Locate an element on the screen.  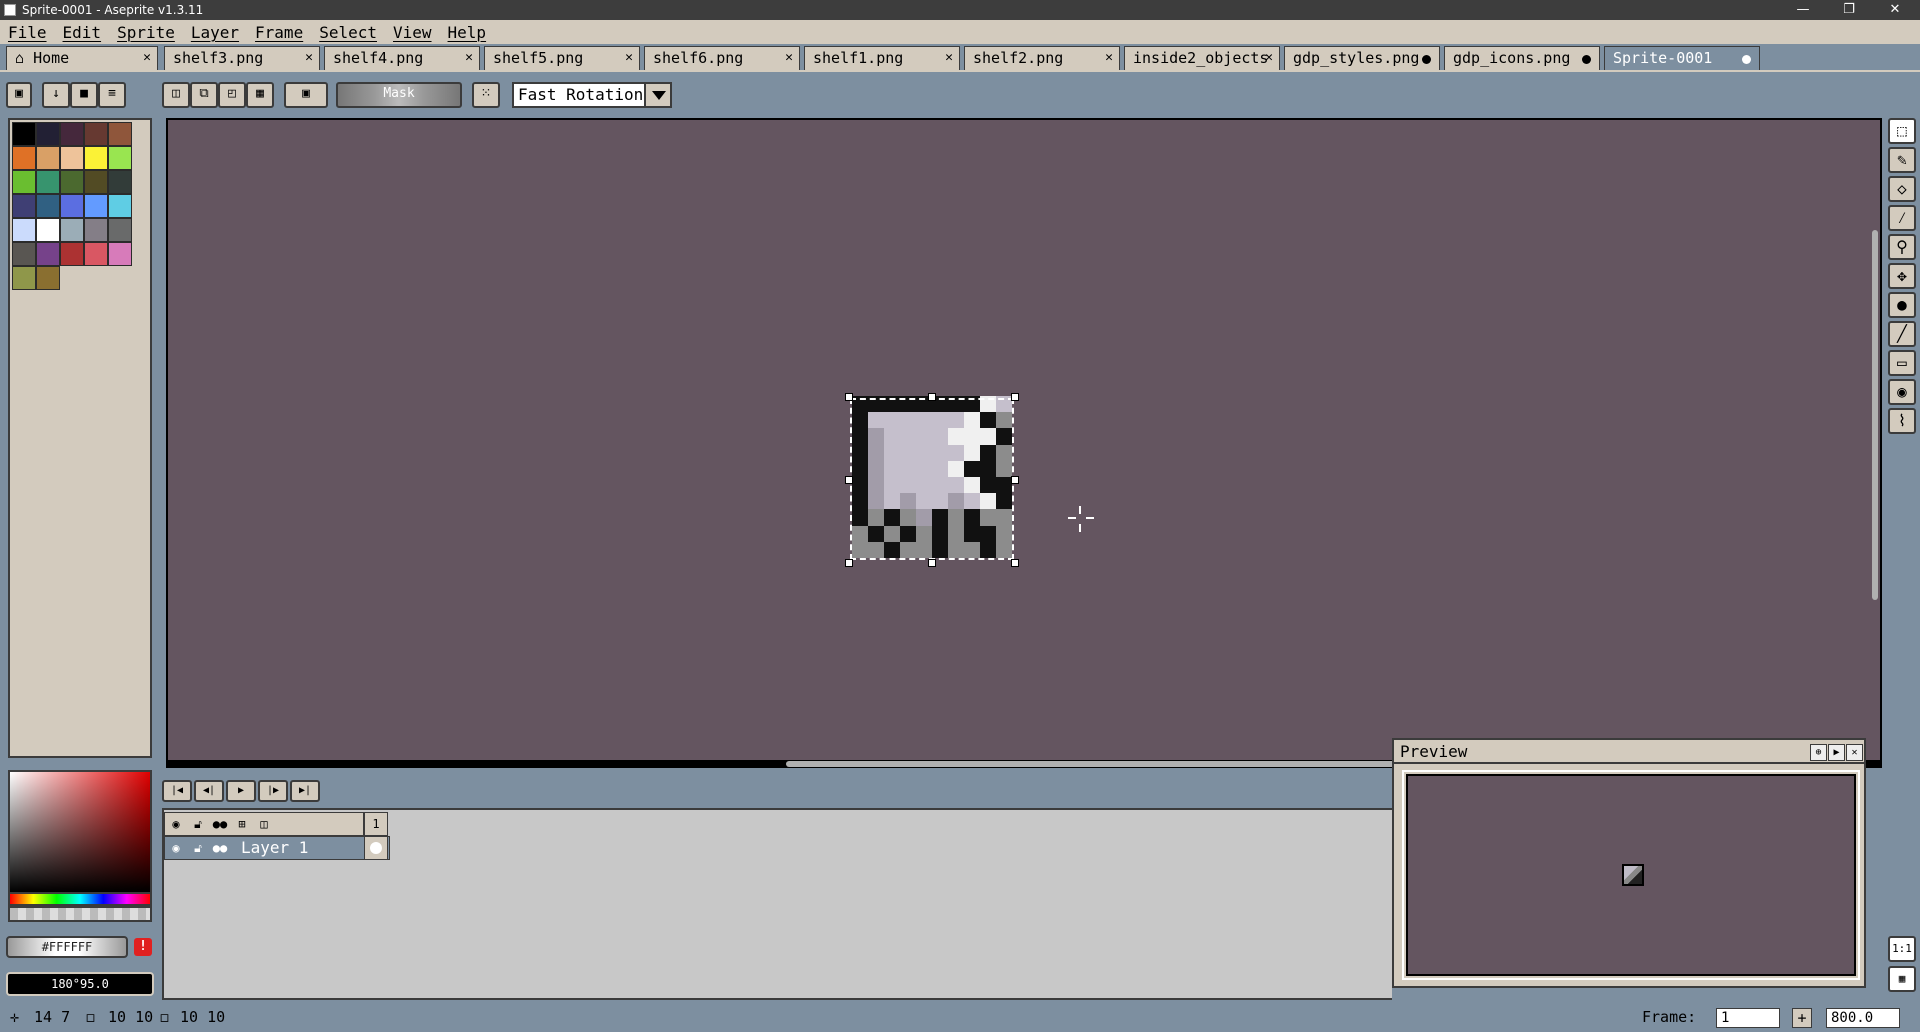
tab-shelf5: shelf5.png ✕ is located at coordinates (562, 58).